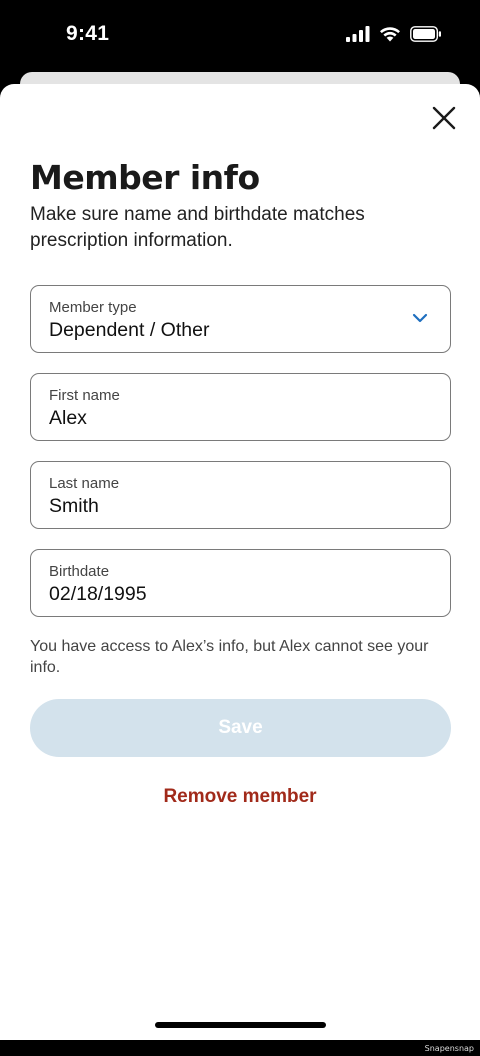 The height and width of the screenshot is (1056, 480). Describe the element at coordinates (88, 33) in the screenshot. I see `status-time: 9:41` at that location.